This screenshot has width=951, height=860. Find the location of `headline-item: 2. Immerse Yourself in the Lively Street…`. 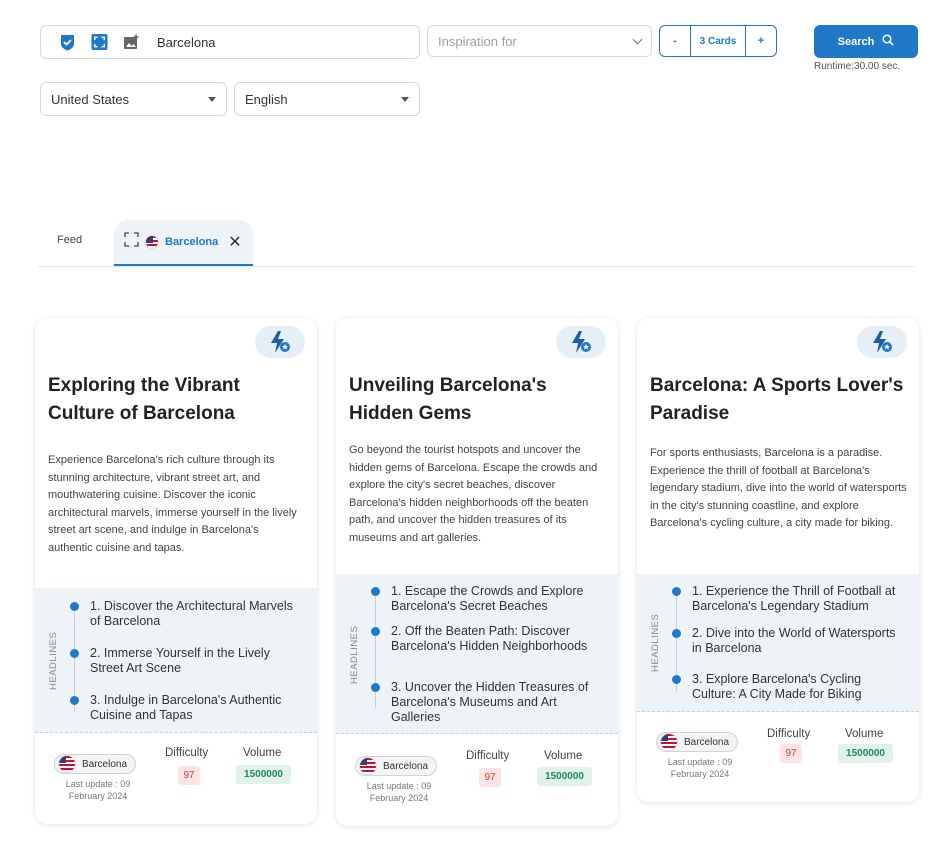

headline-item: 2. Immerse Yourself in the Lively Street… is located at coordinates (187, 661).